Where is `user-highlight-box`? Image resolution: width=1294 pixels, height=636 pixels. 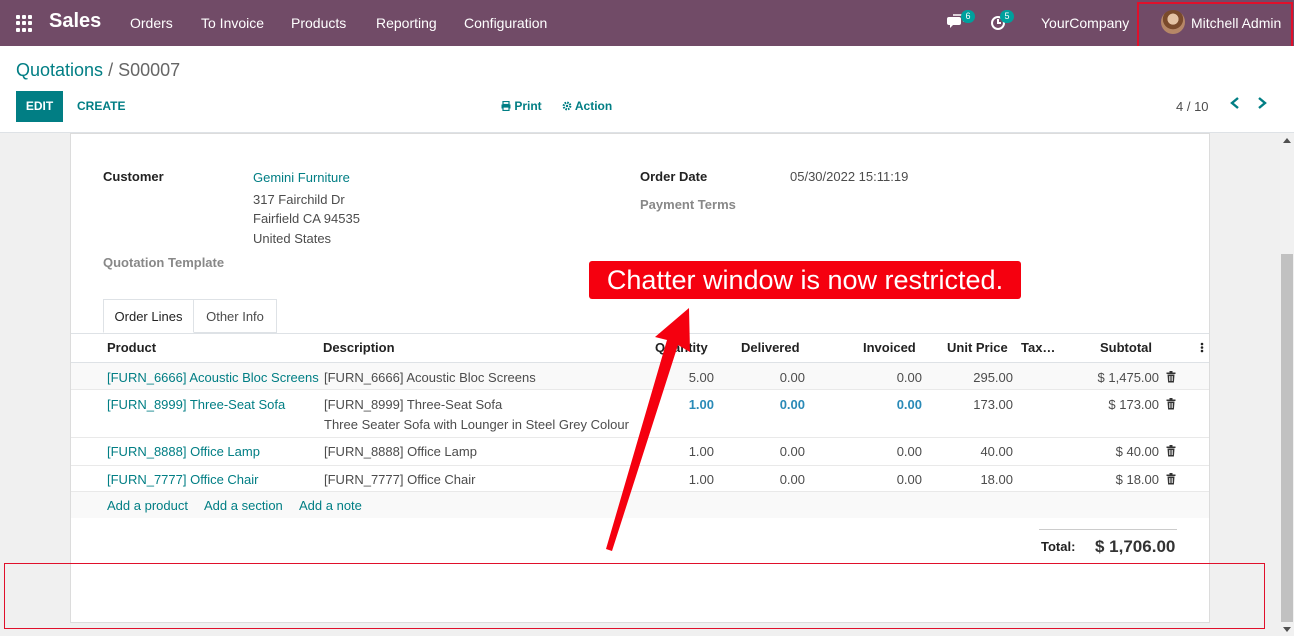
user-highlight-box is located at coordinates (1215, 26).